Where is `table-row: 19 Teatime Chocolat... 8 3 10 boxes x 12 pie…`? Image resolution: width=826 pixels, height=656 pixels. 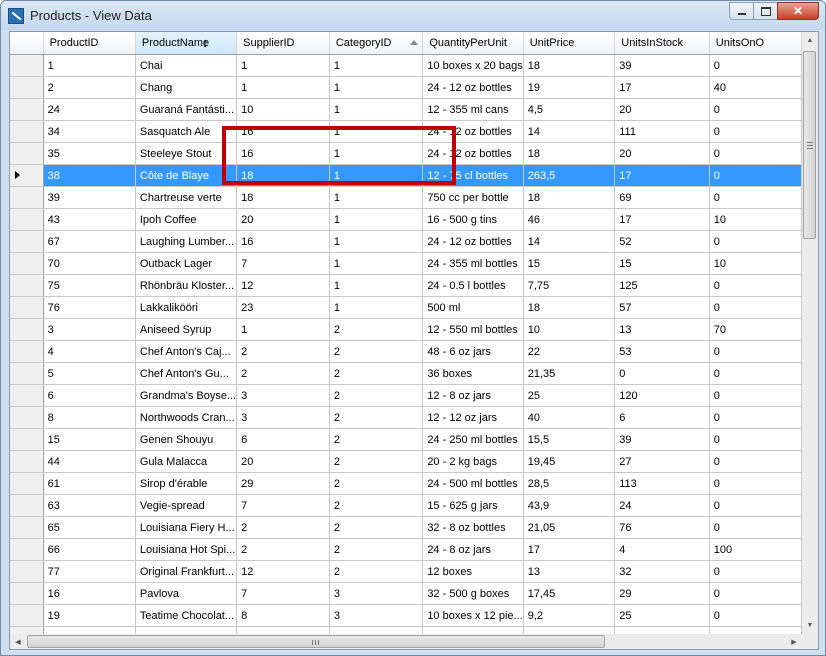 table-row: 19 Teatime Chocolat... 8 3 10 boxes x 12 pie… is located at coordinates (406, 615).